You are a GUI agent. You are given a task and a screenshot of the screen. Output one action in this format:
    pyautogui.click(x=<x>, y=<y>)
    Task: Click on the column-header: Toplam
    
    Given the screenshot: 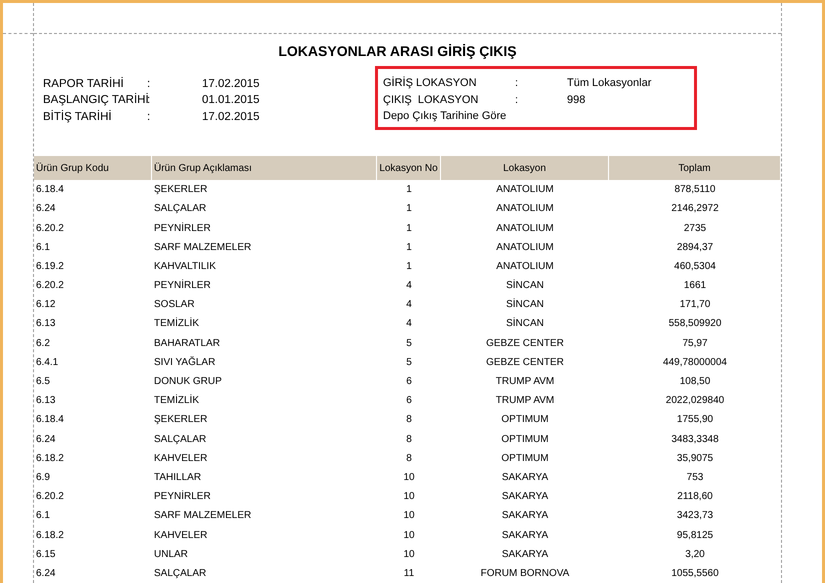 What is the action you would take?
    pyautogui.click(x=695, y=168)
    